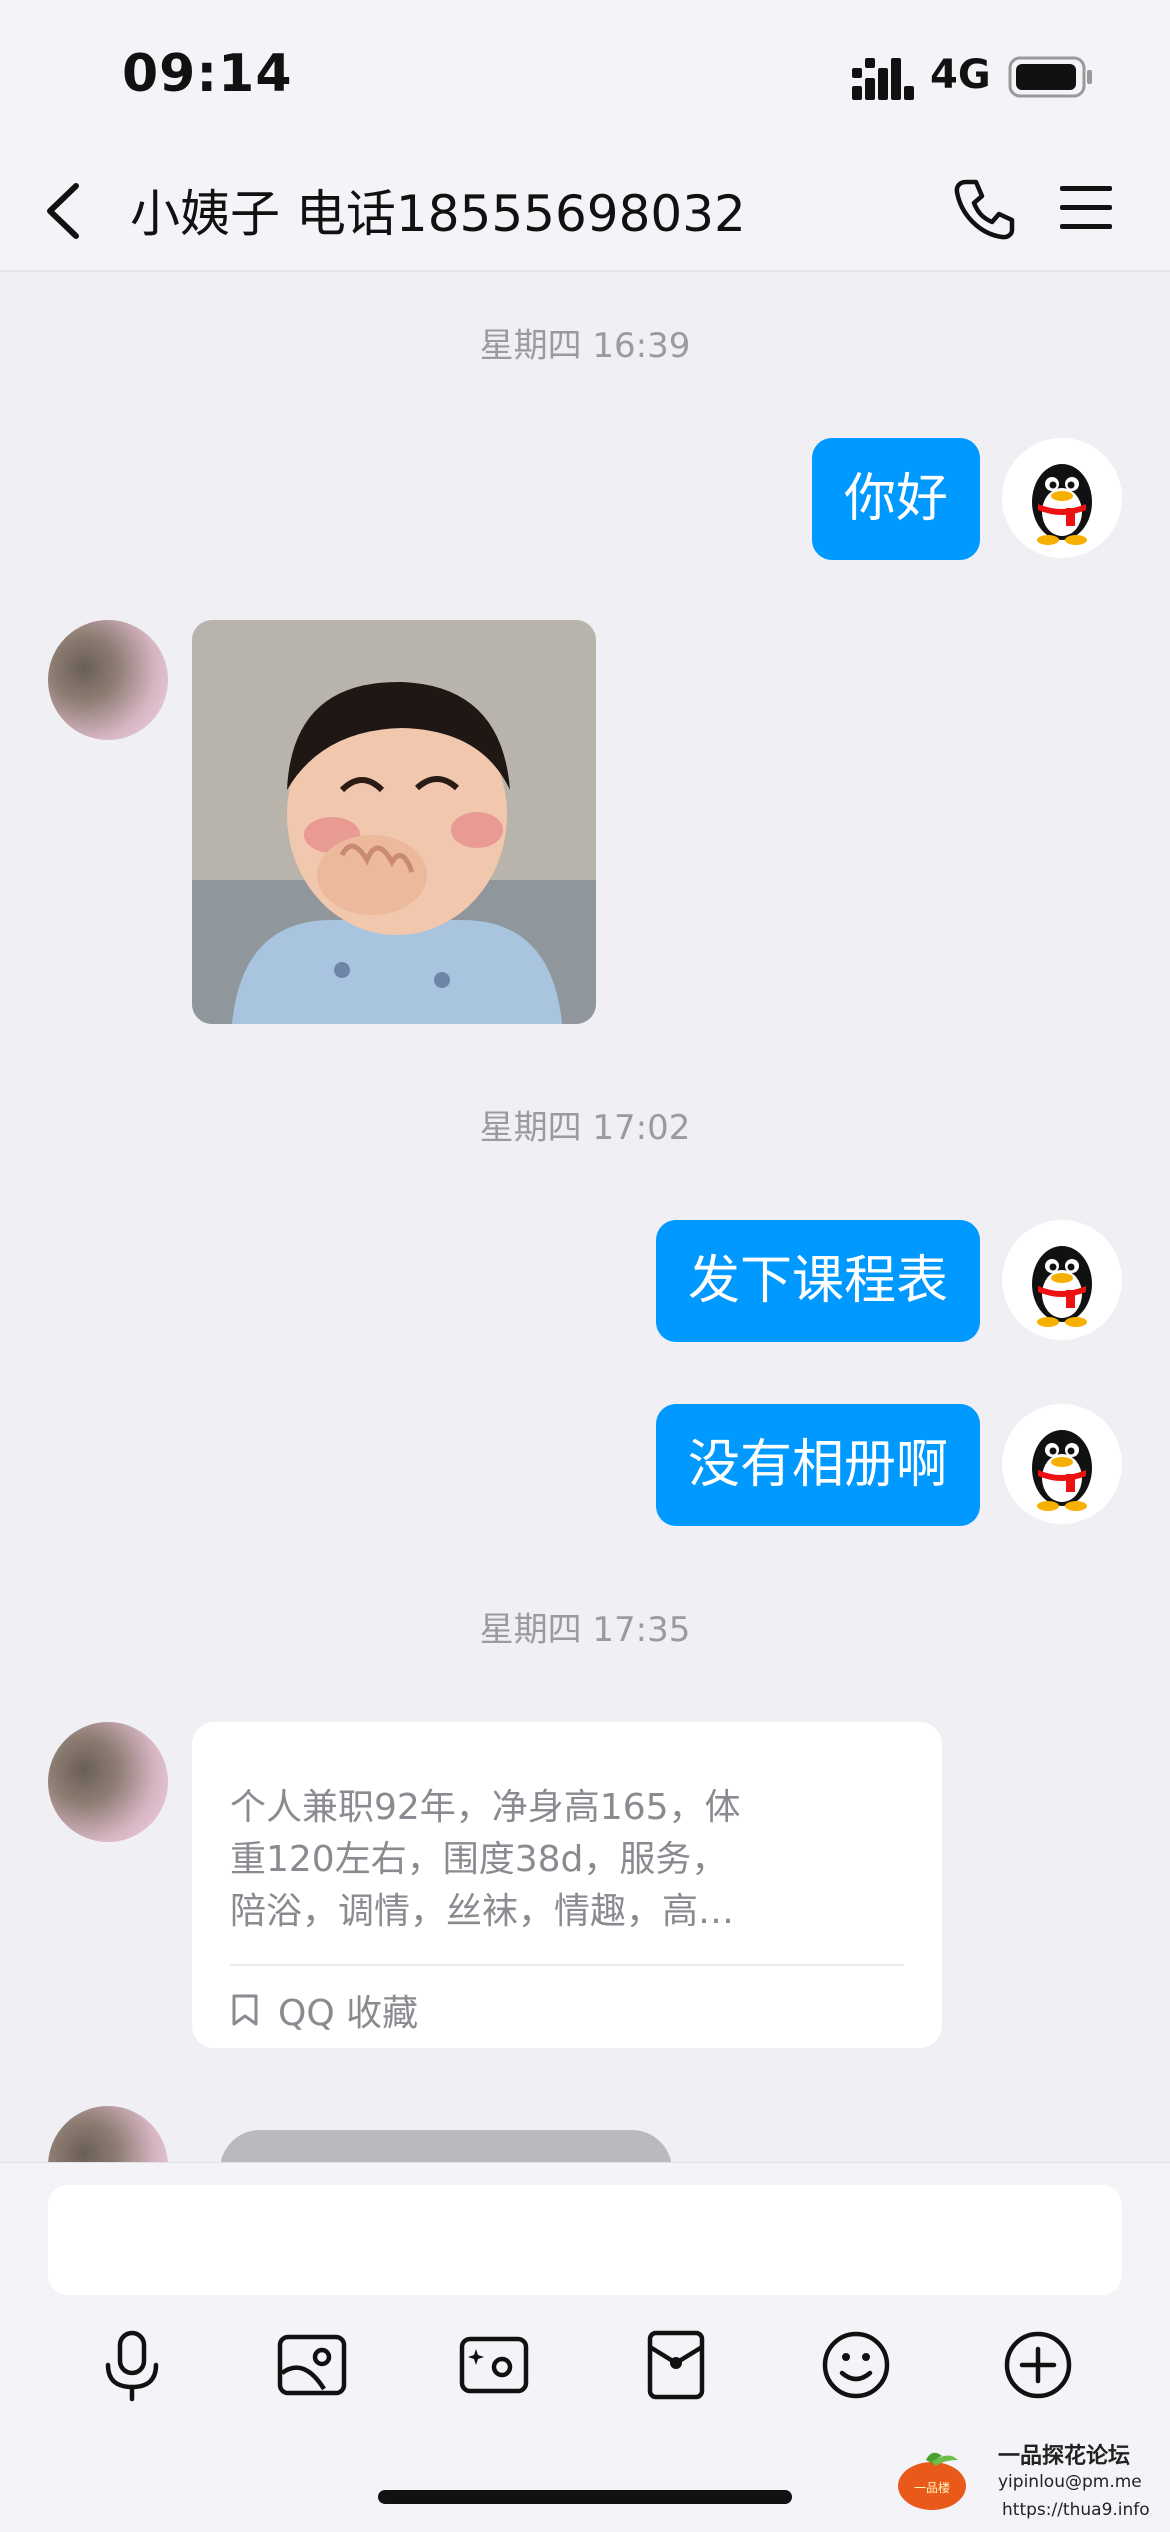 The height and width of the screenshot is (2532, 1170). I want to click on bookmark-icon, so click(245, 2010).